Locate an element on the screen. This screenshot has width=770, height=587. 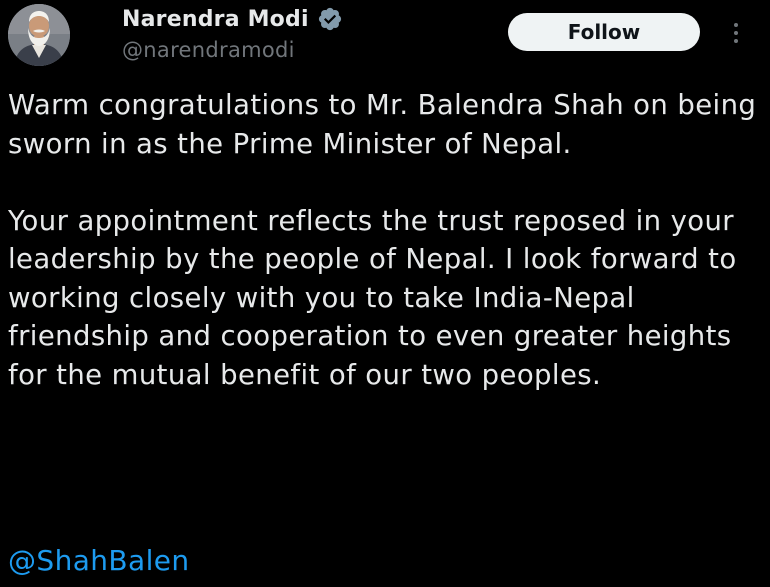
profile-photo is located at coordinates (39, 35).